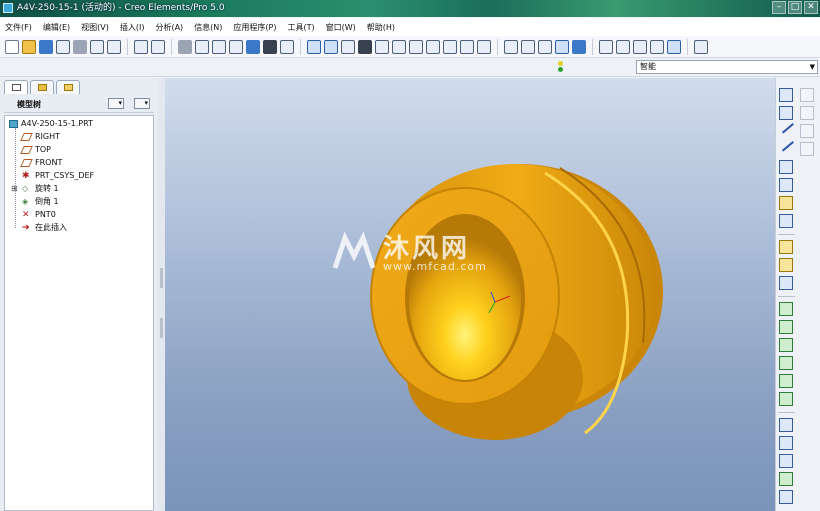 The image size is (820, 511). What do you see at coordinates (80, 46) in the screenshot?
I see `print-icon` at bounding box center [80, 46].